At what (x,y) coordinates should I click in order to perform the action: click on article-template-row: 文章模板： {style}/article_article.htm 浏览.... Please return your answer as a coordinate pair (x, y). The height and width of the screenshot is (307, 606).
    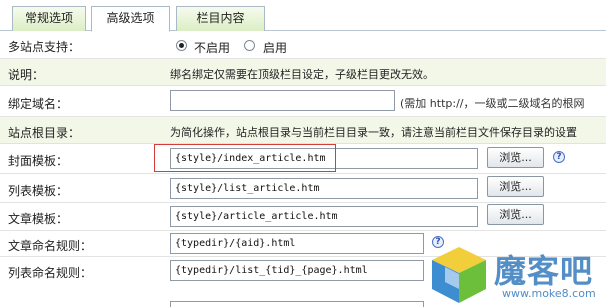
    Looking at the image, I should click on (303, 217).